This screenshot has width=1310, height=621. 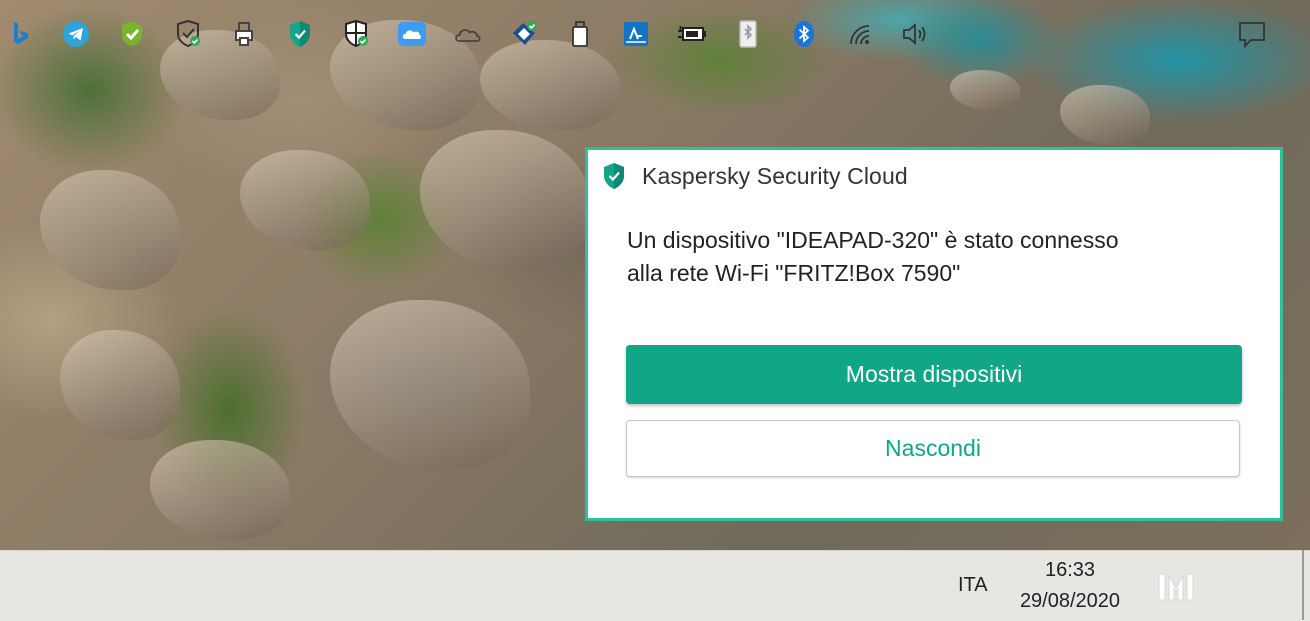 I want to click on printer-icon, so click(x=244, y=34).